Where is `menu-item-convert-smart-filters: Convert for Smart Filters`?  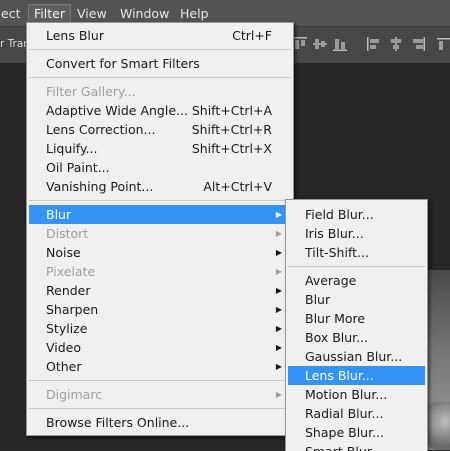 menu-item-convert-smart-filters: Convert for Smart Filters is located at coordinates (160, 63).